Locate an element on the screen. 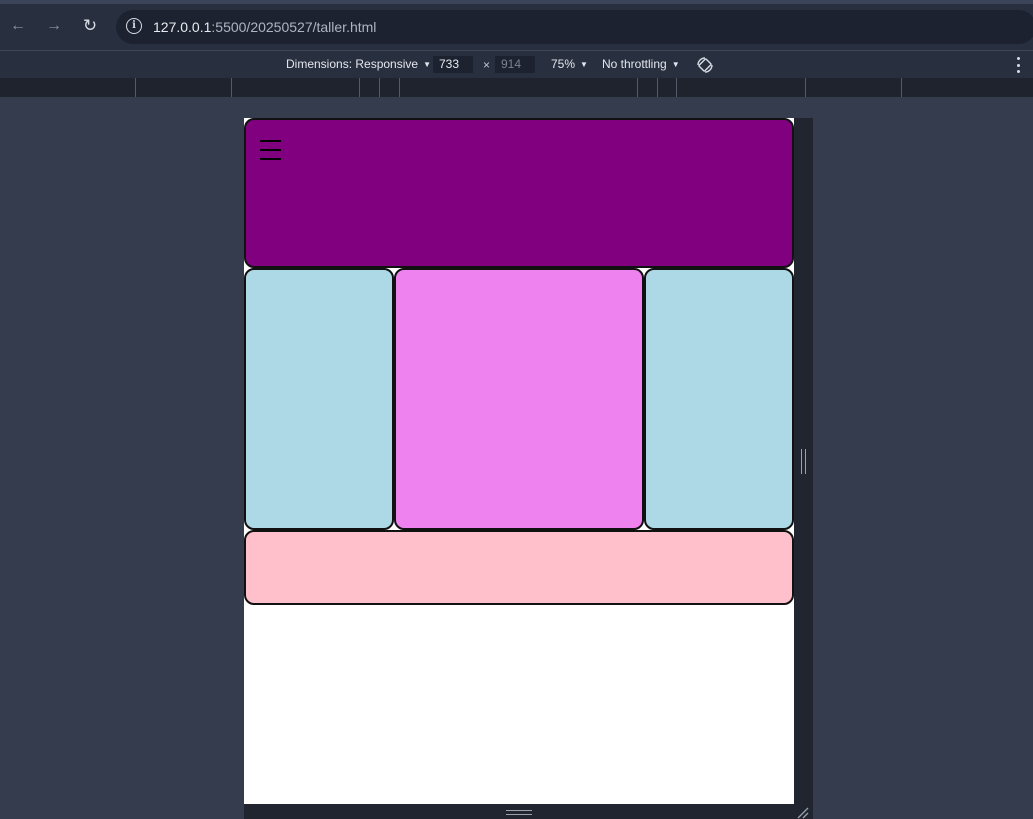 The width and height of the screenshot is (1033, 819). zoom-label: 75% is located at coordinates (563, 64).